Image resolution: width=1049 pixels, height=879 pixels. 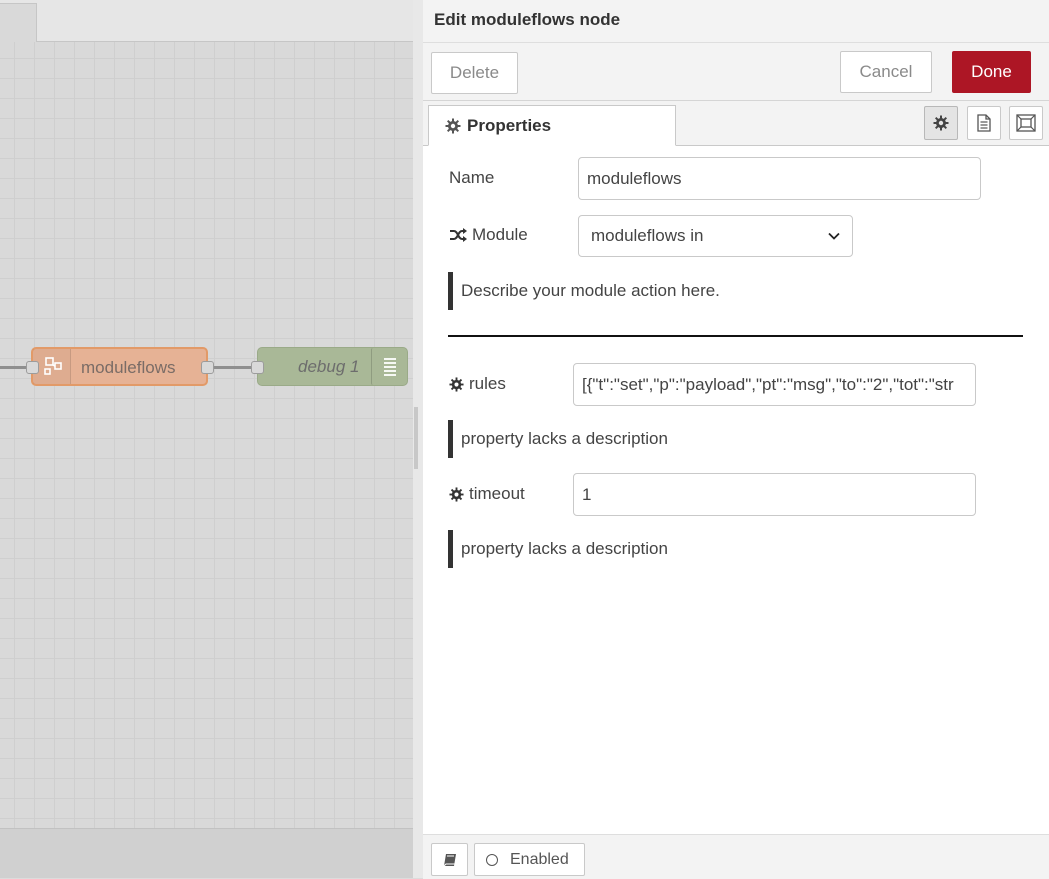 I want to click on circle-icon, so click(x=492, y=859).